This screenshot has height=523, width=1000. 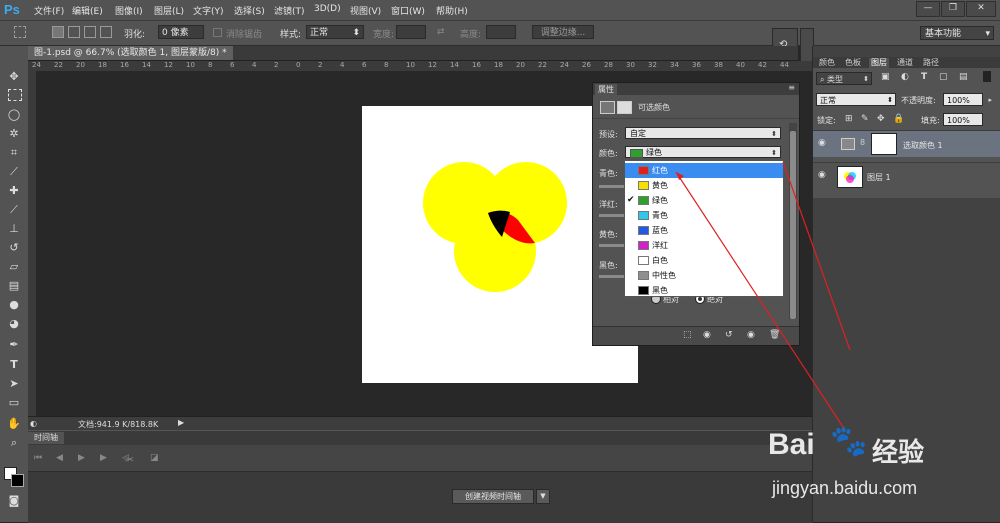 I want to click on paw-icon: 🐾, so click(x=849, y=441).